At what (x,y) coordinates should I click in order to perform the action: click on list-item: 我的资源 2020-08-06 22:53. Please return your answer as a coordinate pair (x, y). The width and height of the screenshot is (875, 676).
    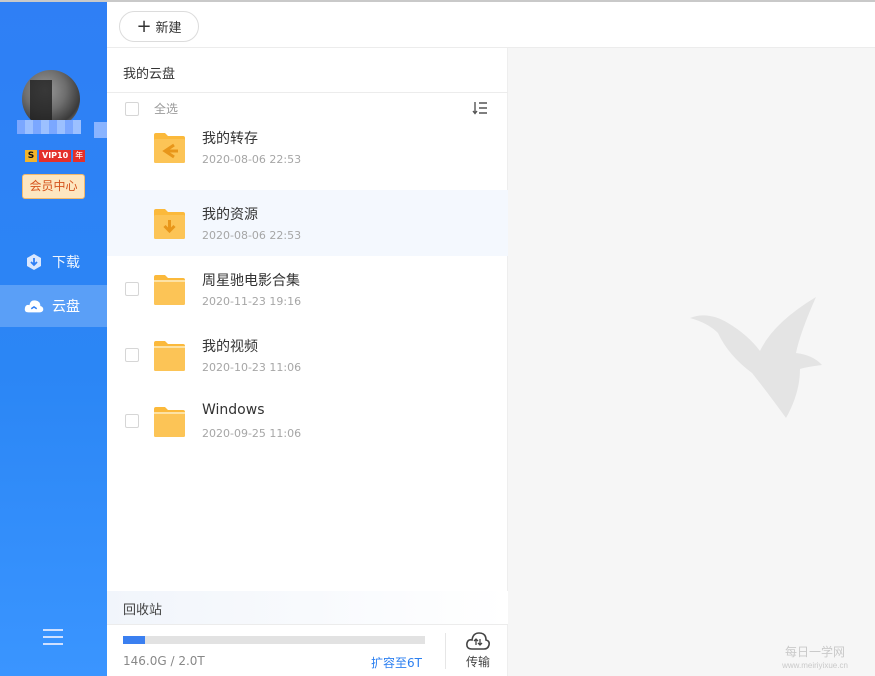
    Looking at the image, I should click on (307, 223).